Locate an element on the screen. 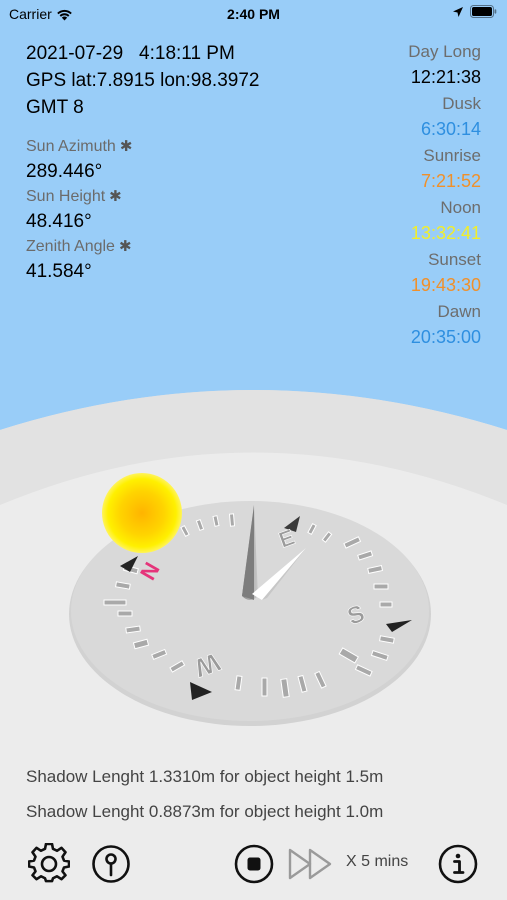 The image size is (507, 900). stop-button is located at coordinates (254, 864).